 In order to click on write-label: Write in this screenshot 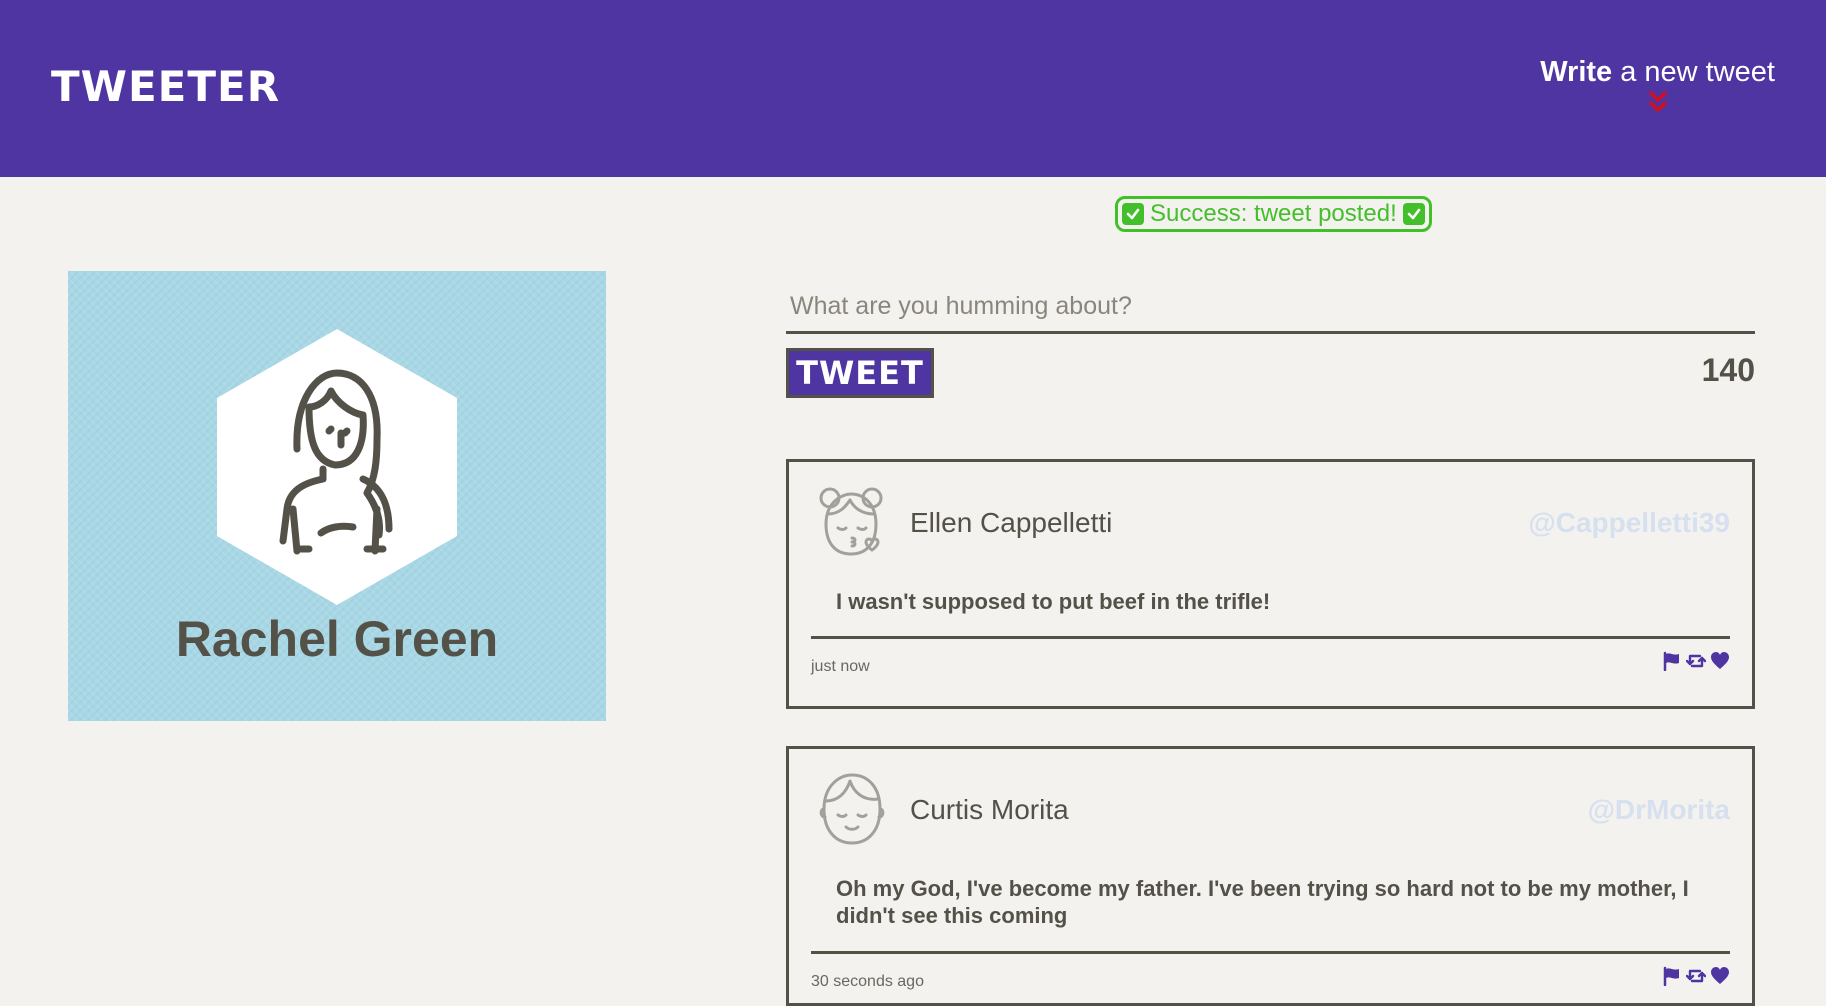, I will do `click(1576, 72)`.